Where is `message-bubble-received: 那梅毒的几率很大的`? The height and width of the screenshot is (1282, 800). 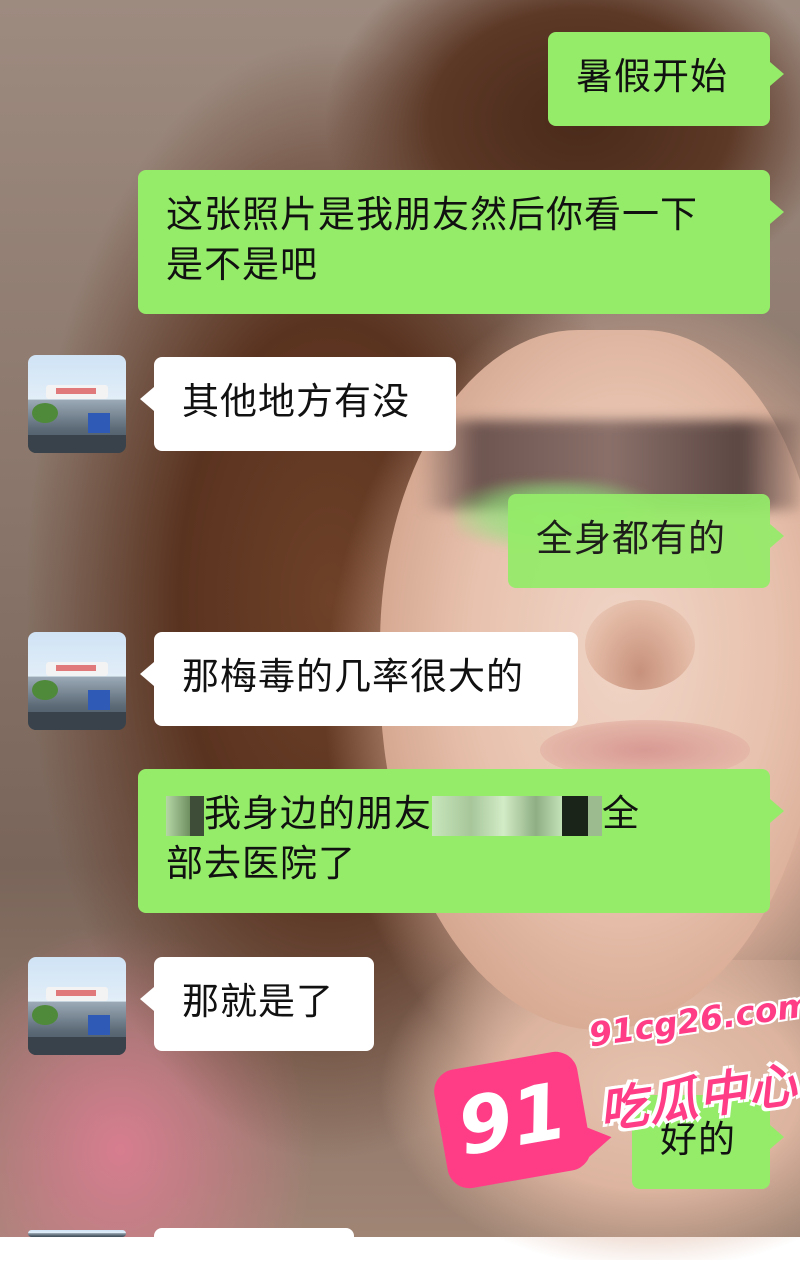 message-bubble-received: 那梅毒的几率很大的 is located at coordinates (359, 679).